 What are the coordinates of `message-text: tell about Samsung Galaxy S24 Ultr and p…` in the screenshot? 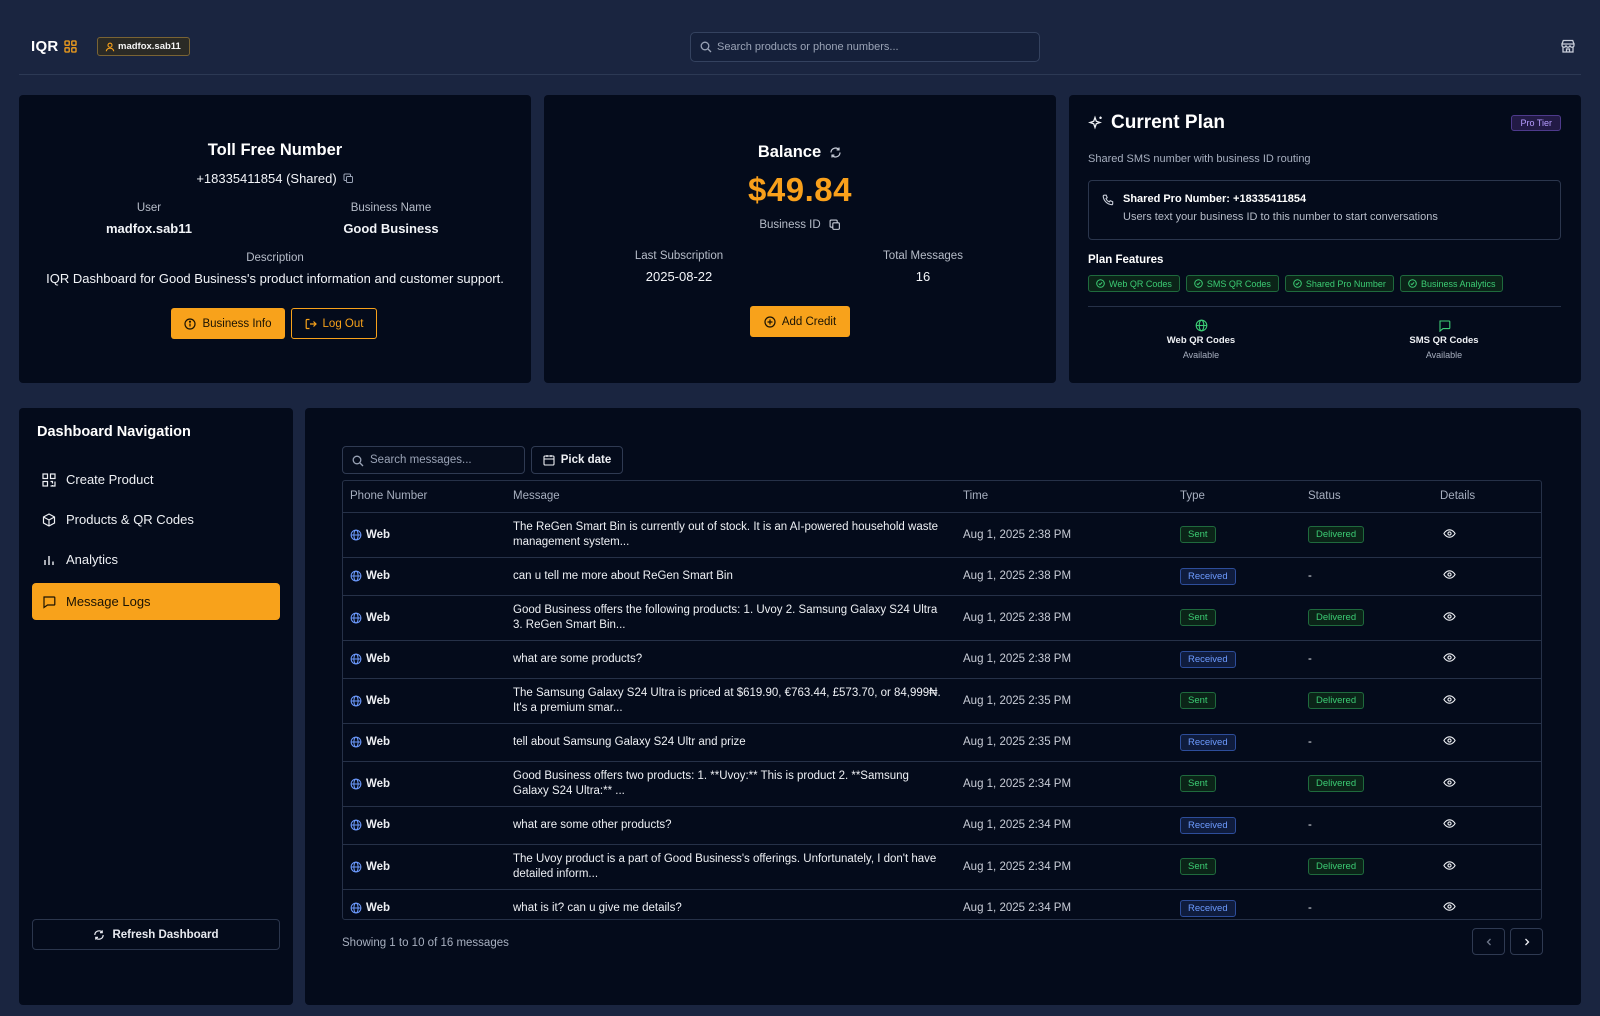 It's located at (629, 741).